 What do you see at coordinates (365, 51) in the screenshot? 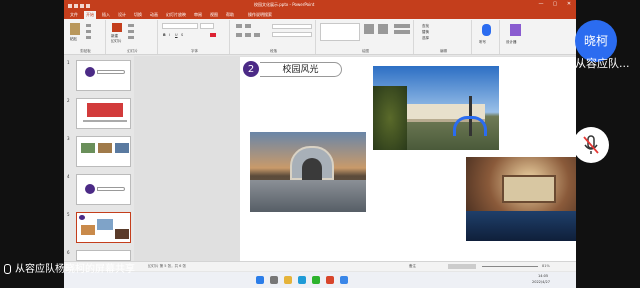
I see `drawing-group-label: 绘图` at bounding box center [365, 51].